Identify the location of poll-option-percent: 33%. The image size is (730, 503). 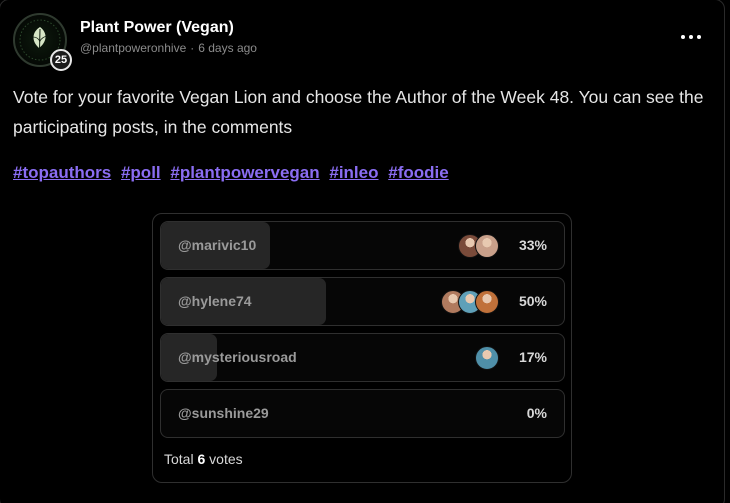
(532, 245).